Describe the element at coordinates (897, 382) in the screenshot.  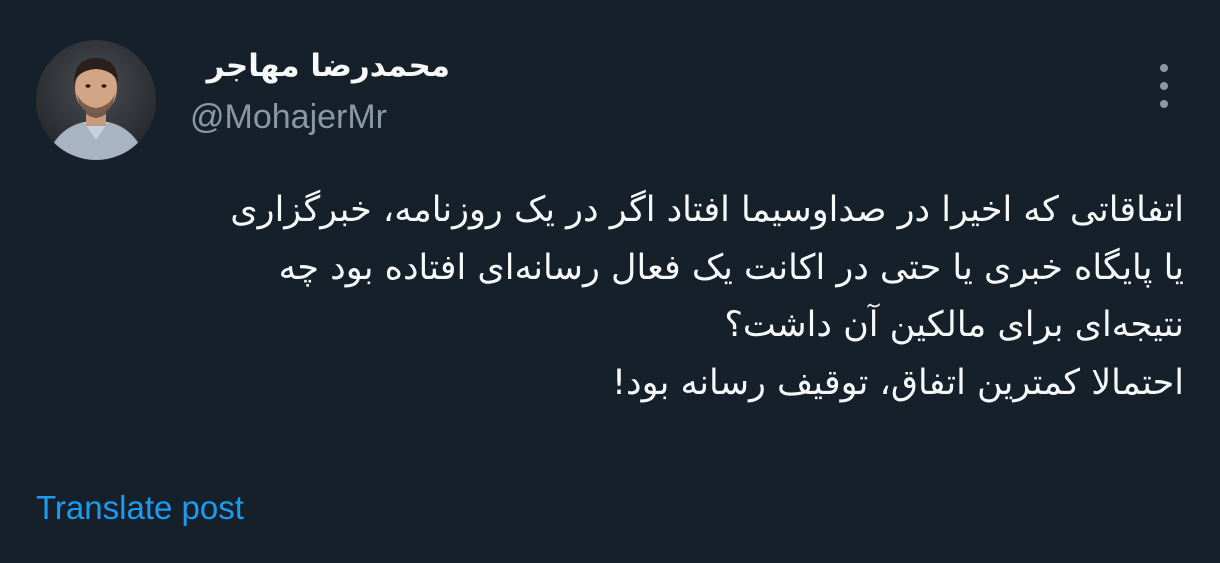
I see `post-text-line: احتمالا کمترین اتفاق، توقیف رسانه بود!` at that location.